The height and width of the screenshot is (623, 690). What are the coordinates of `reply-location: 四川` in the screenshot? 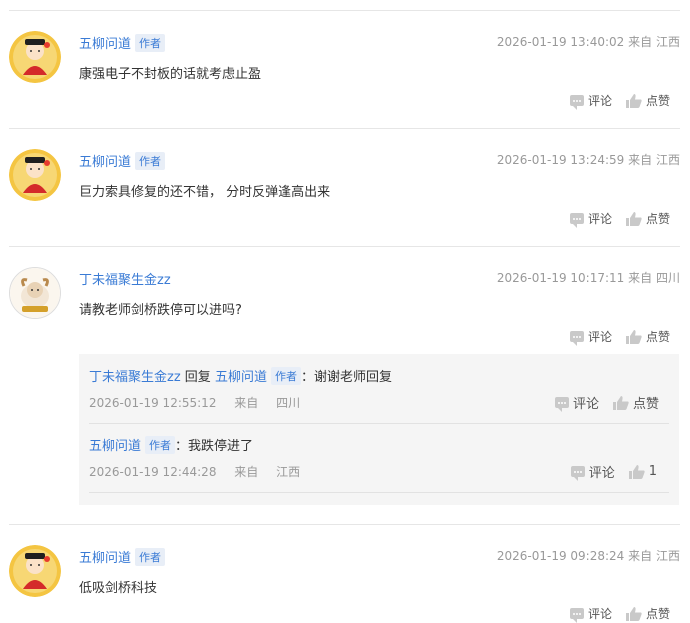 It's located at (288, 403).